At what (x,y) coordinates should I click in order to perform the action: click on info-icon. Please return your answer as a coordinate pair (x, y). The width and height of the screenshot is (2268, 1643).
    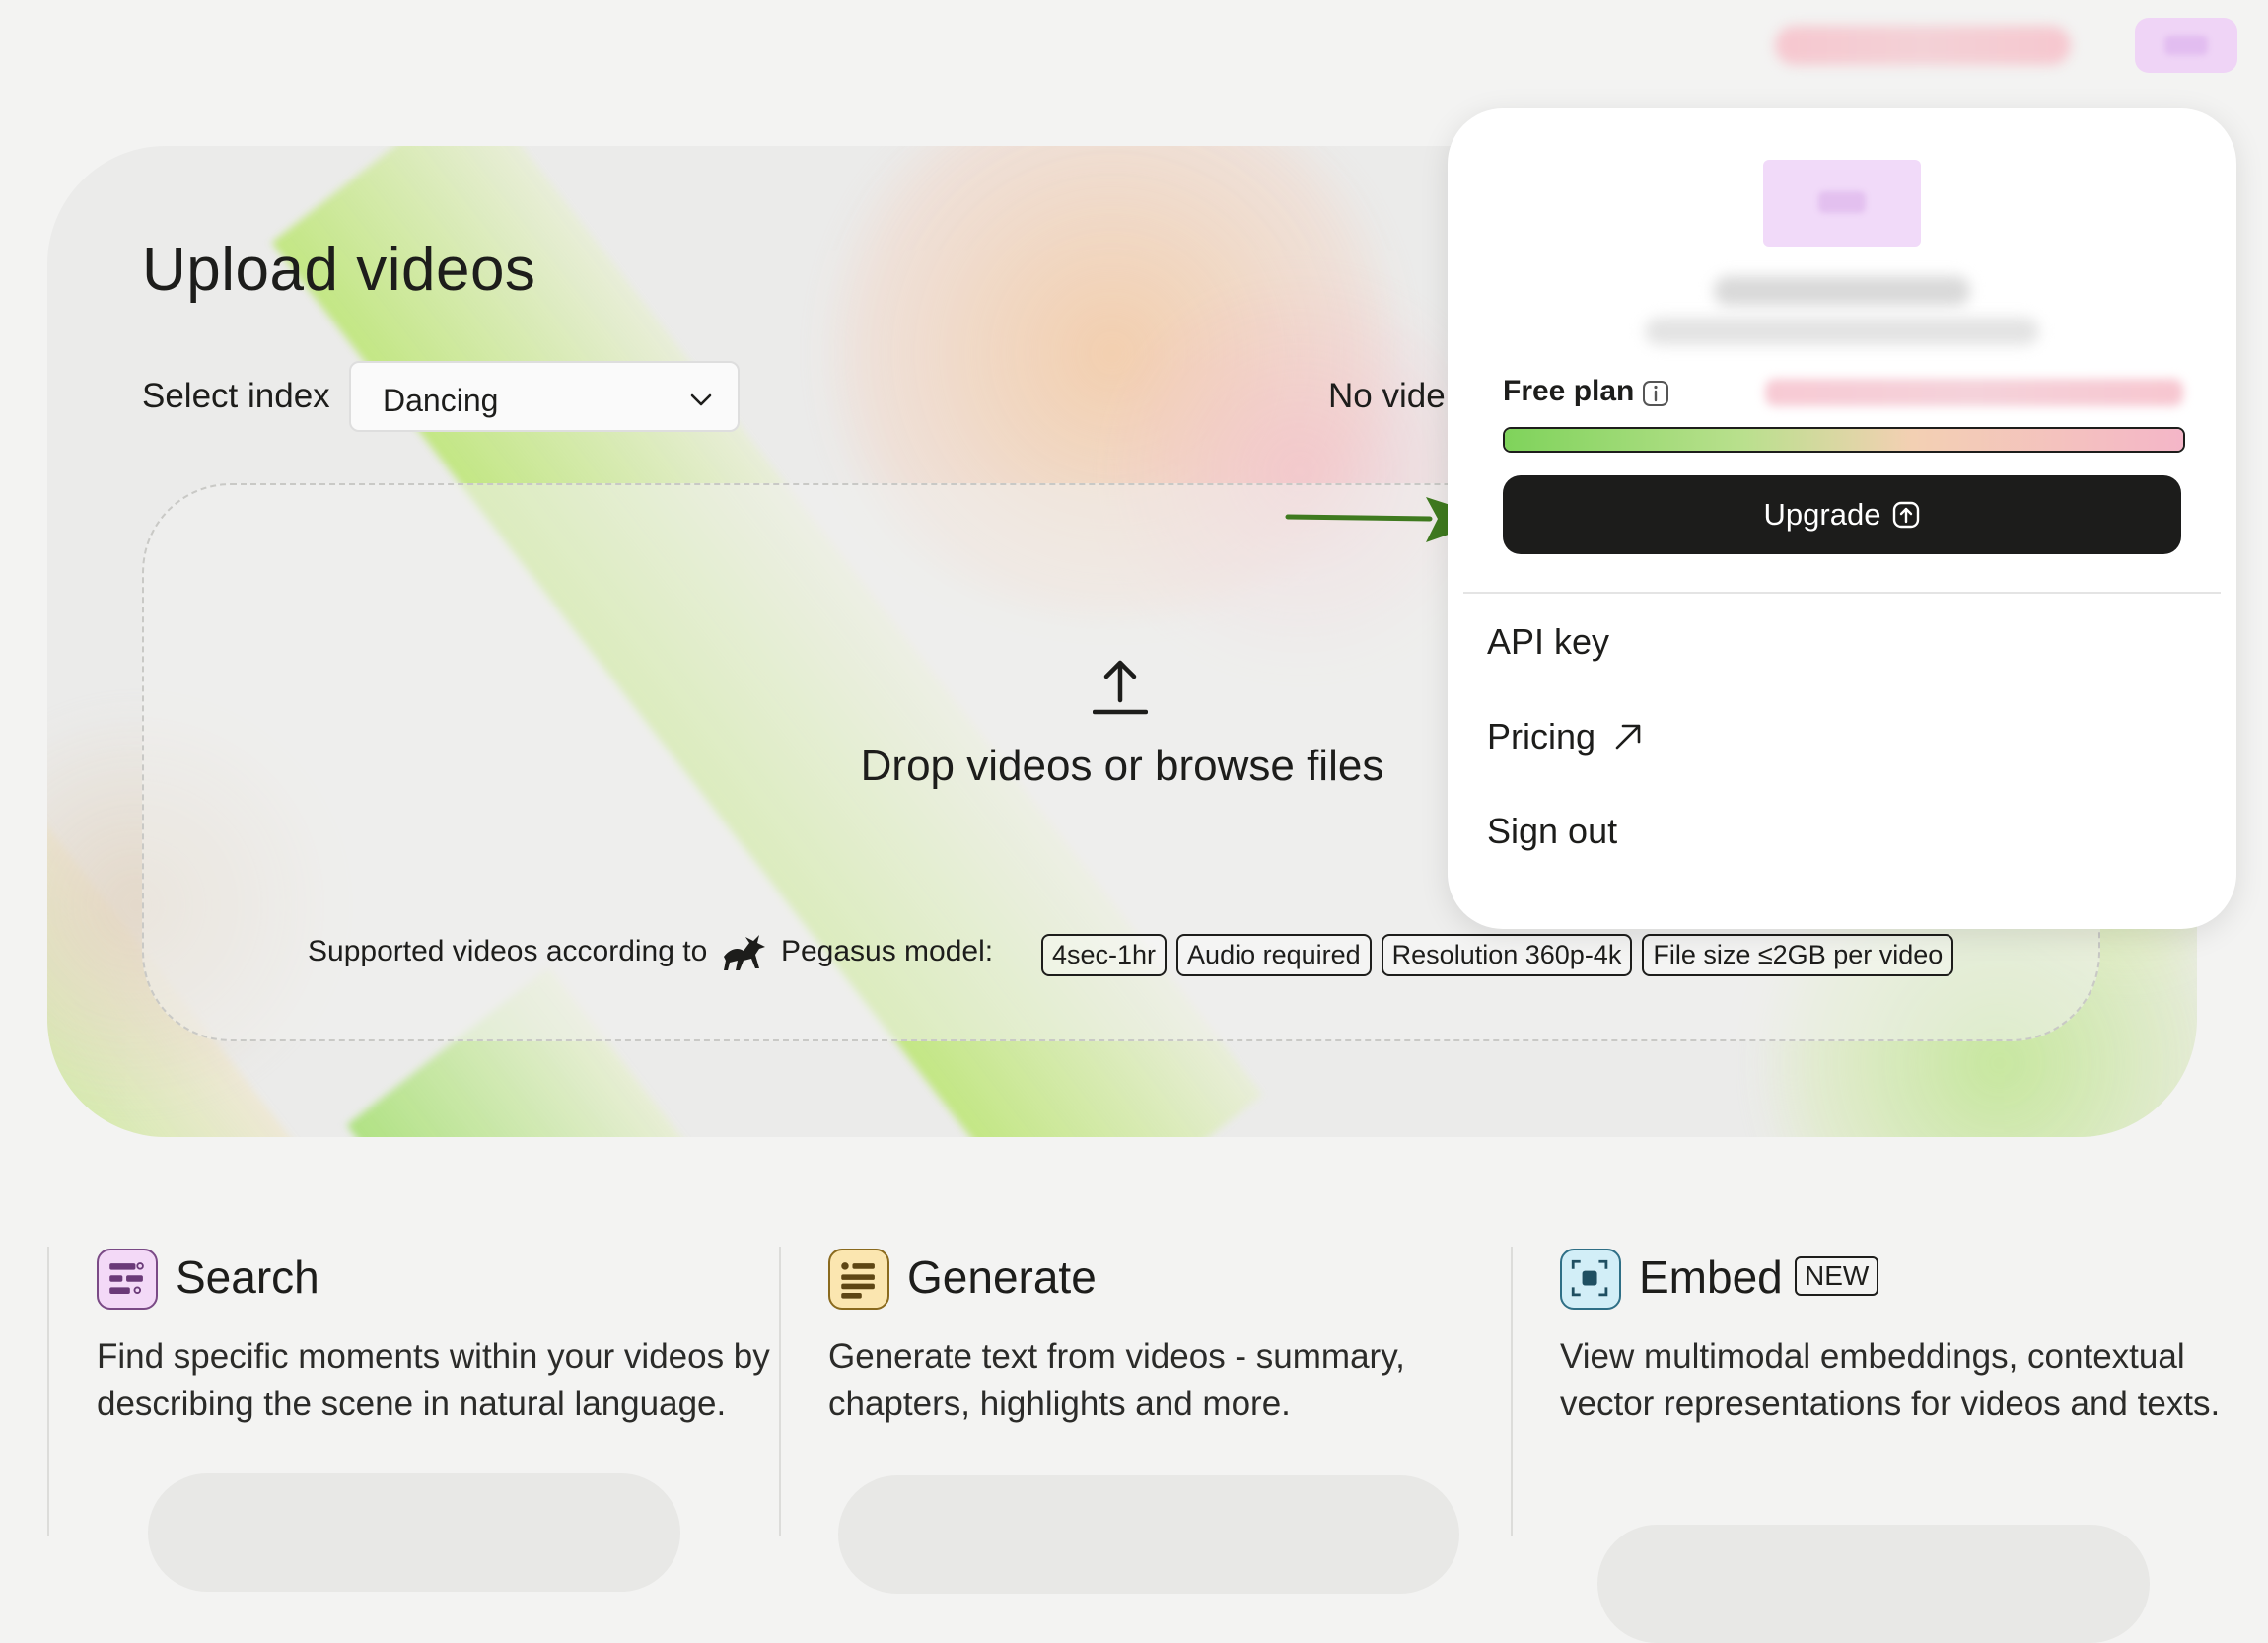
    Looking at the image, I should click on (1655, 393).